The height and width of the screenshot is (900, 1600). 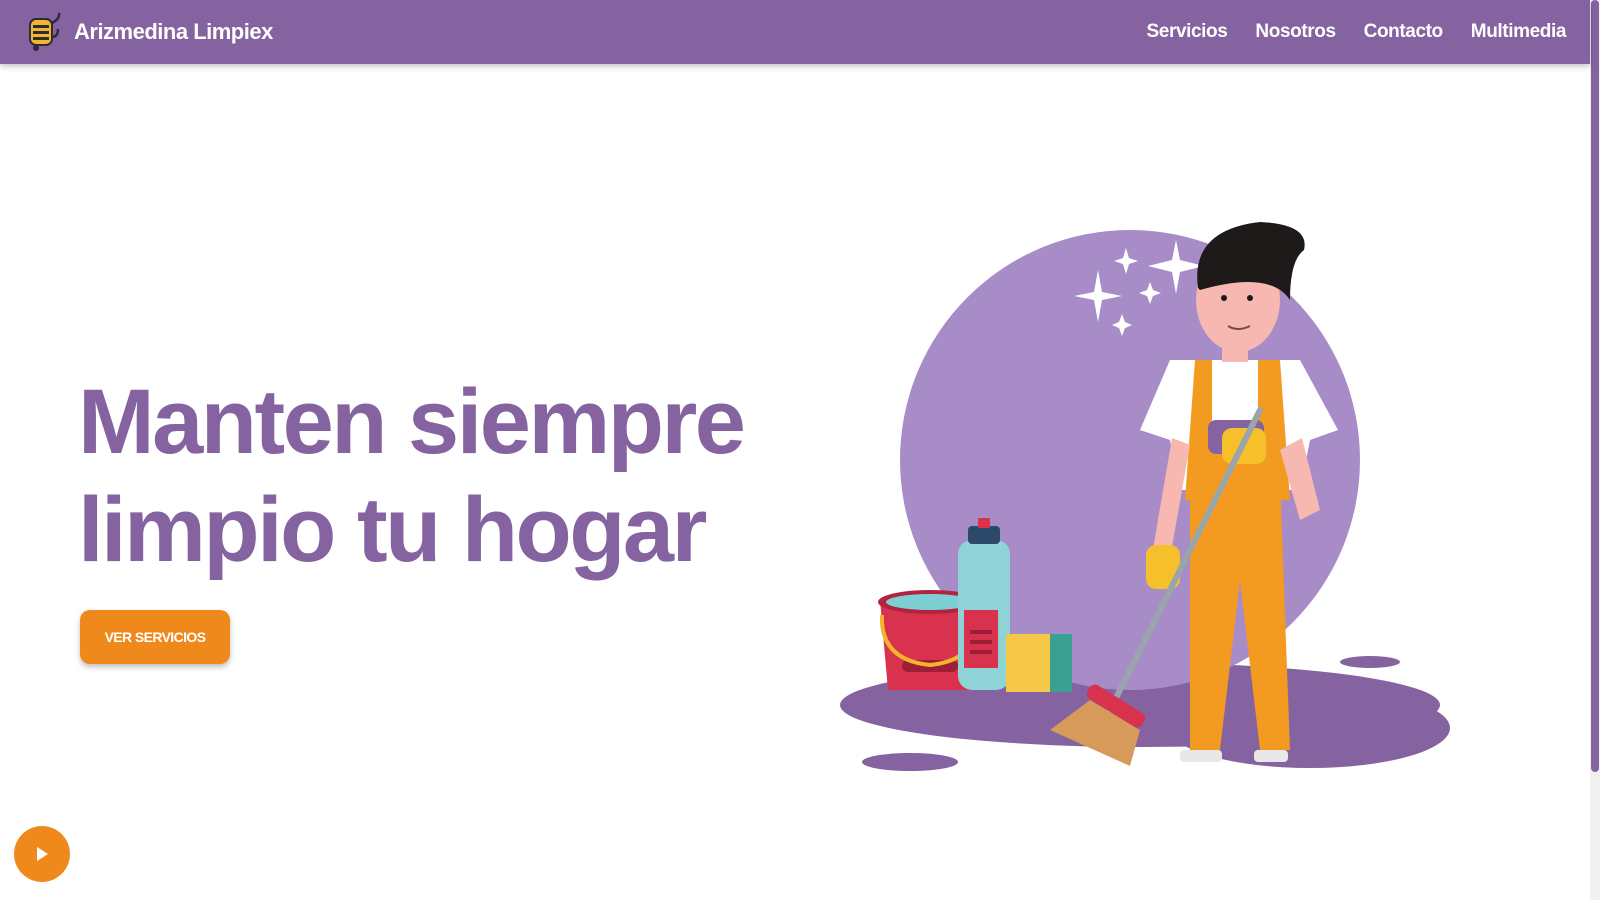 I want to click on play-button, so click(x=42, y=854).